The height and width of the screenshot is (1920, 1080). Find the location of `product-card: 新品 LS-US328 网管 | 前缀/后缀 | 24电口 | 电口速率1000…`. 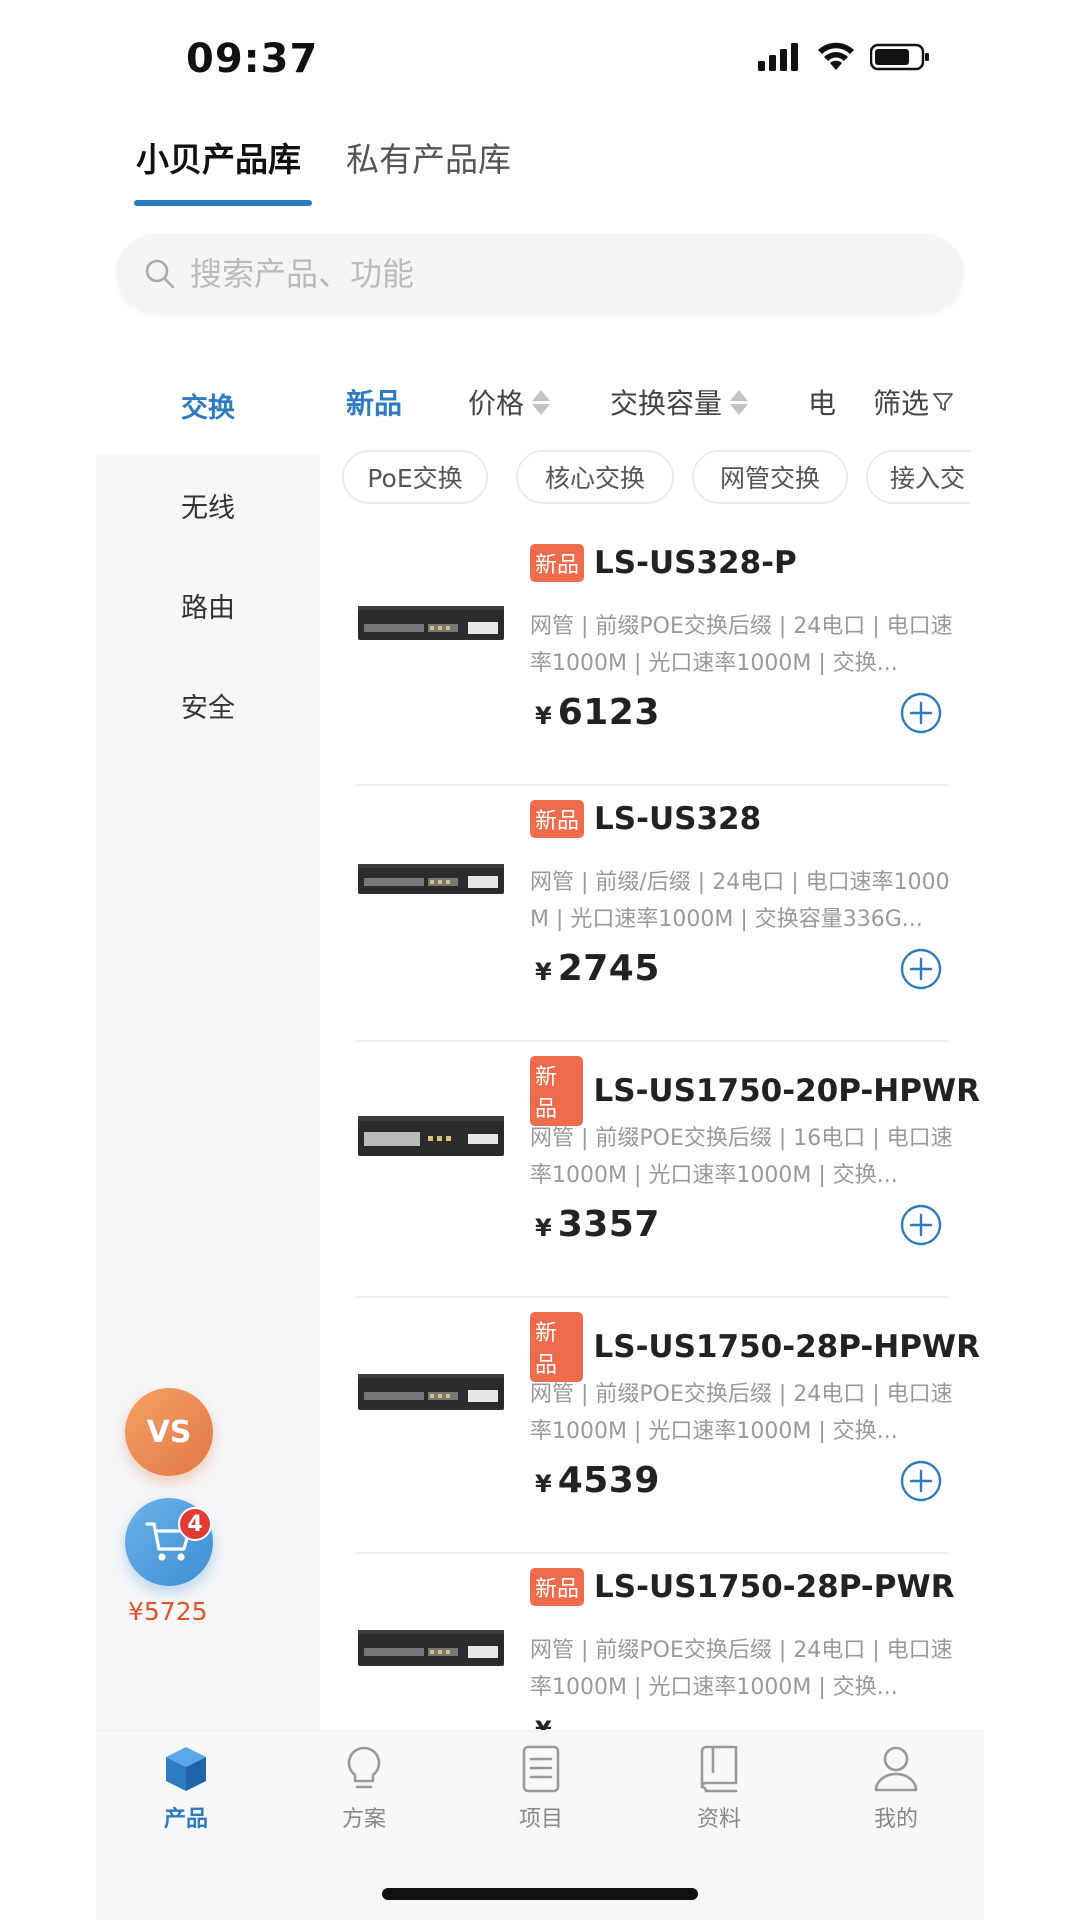

product-card: 新品 LS-US328 网管 | 前缀/后缀 | 24电口 | 电口速率1000… is located at coordinates (650, 914).